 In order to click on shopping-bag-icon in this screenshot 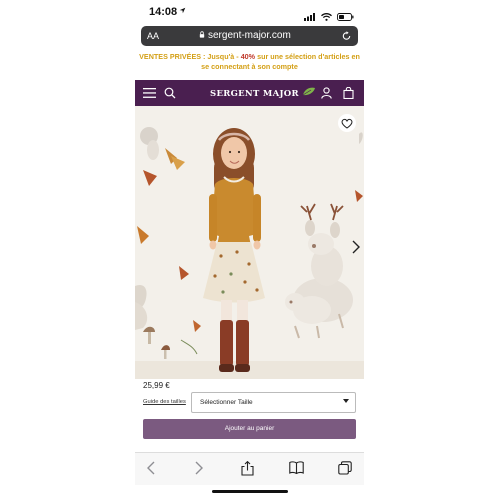, I will do `click(348, 95)`.